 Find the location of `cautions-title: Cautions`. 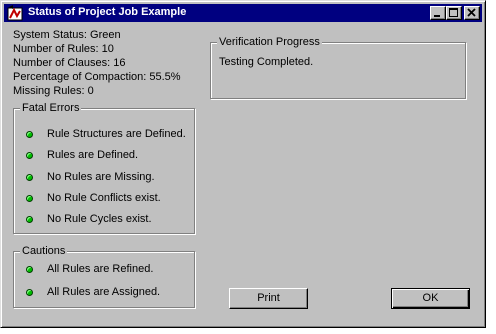

cautions-title: Cautions is located at coordinates (44, 251).